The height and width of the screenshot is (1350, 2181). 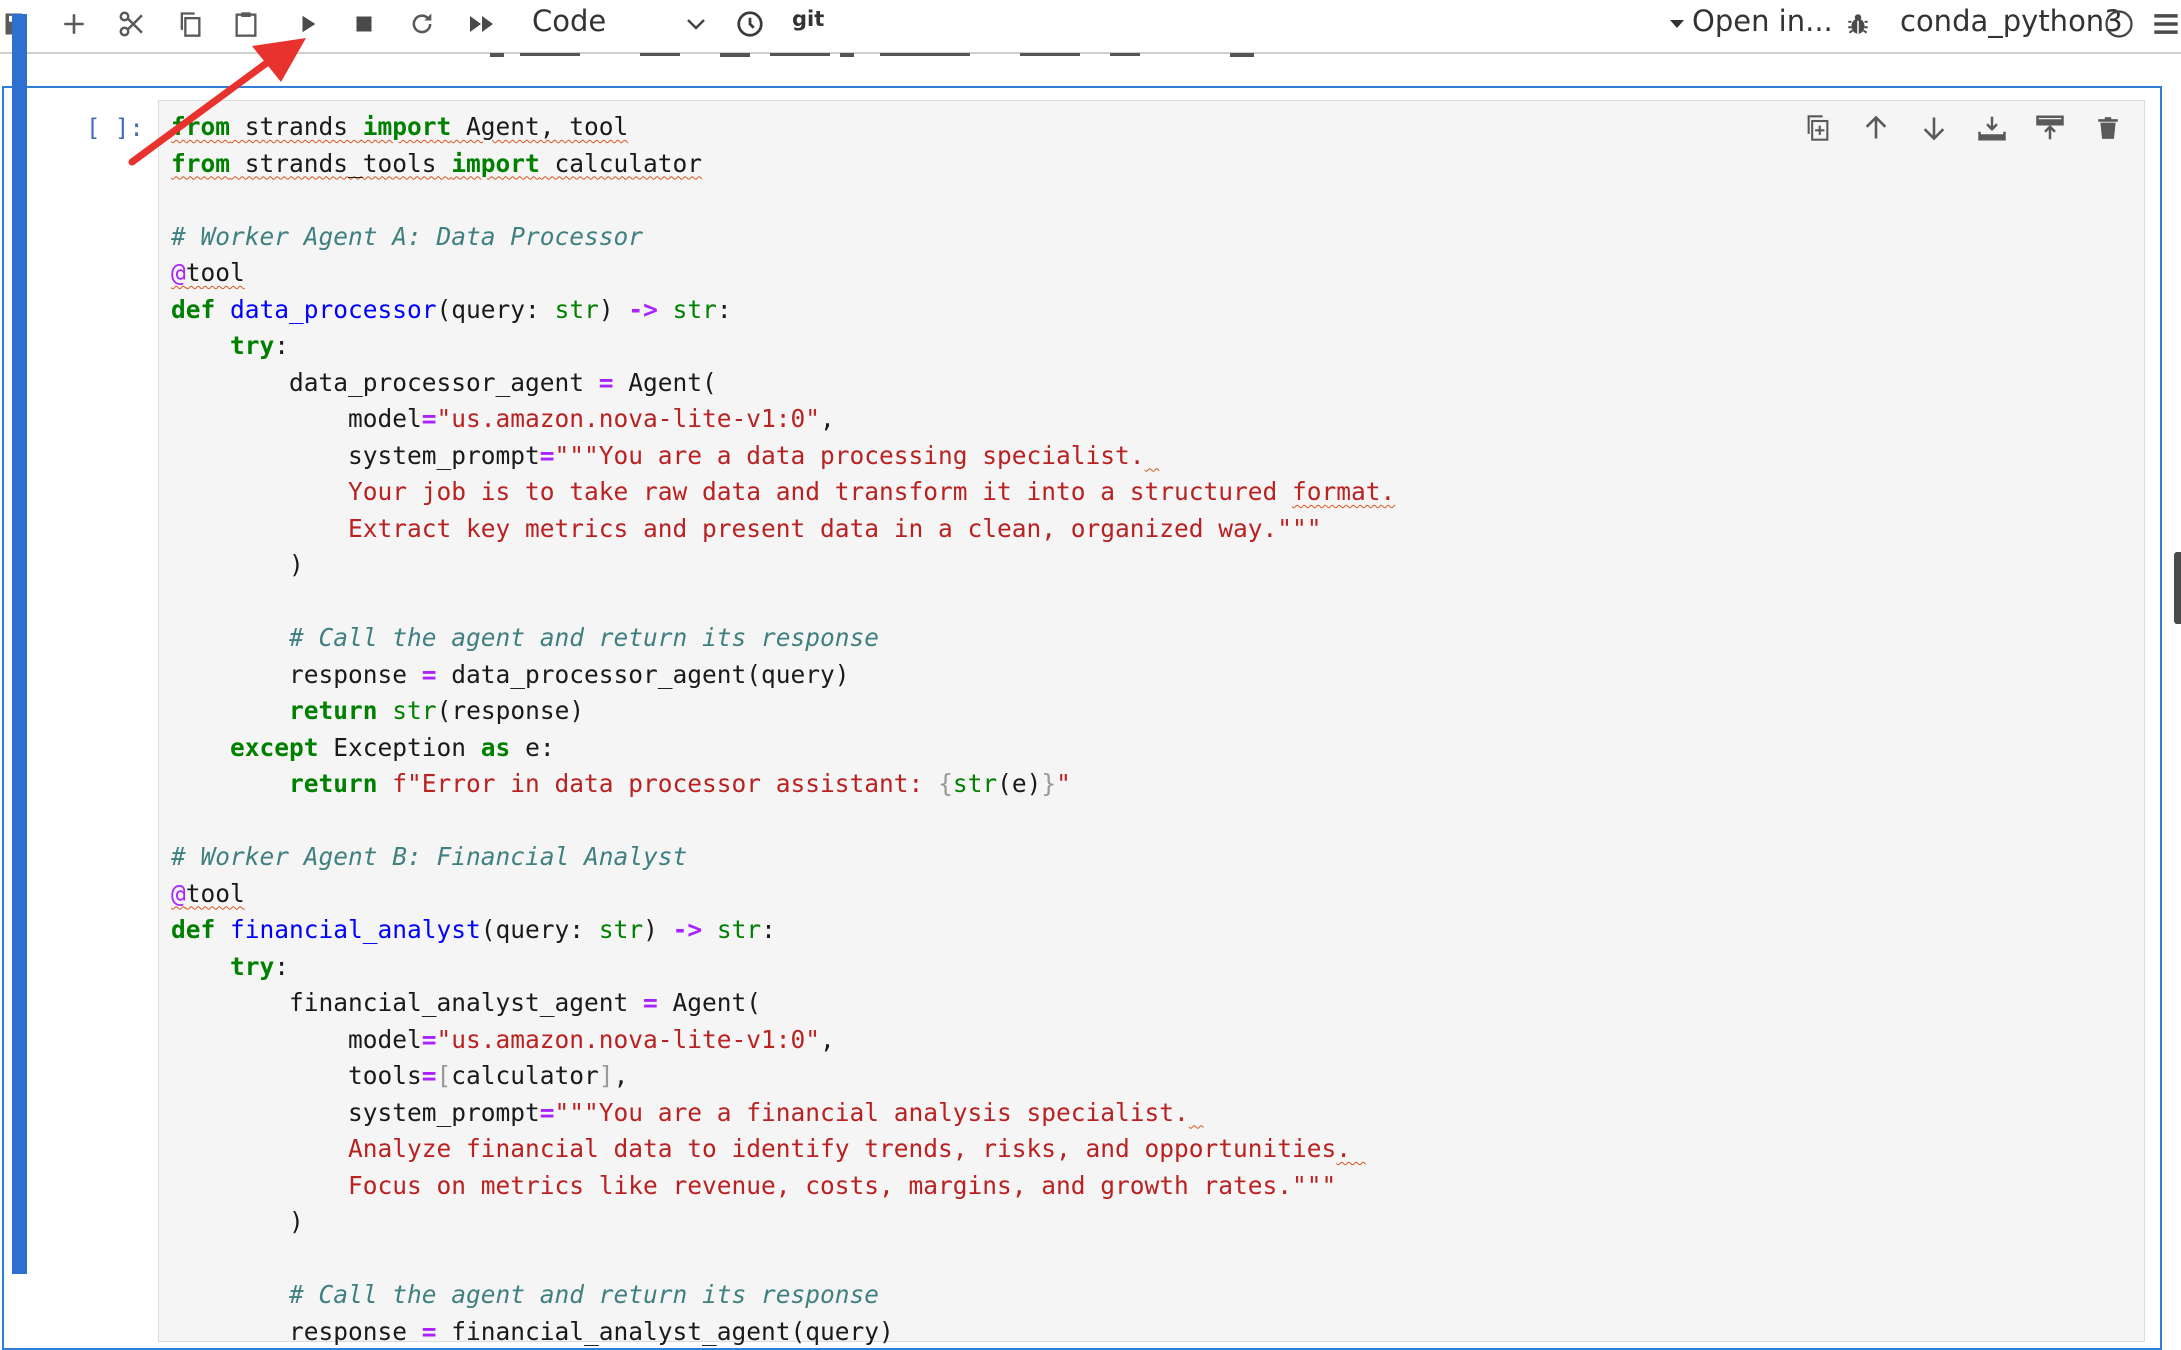 I want to click on previous-output-remnant, so click(x=1090, y=68).